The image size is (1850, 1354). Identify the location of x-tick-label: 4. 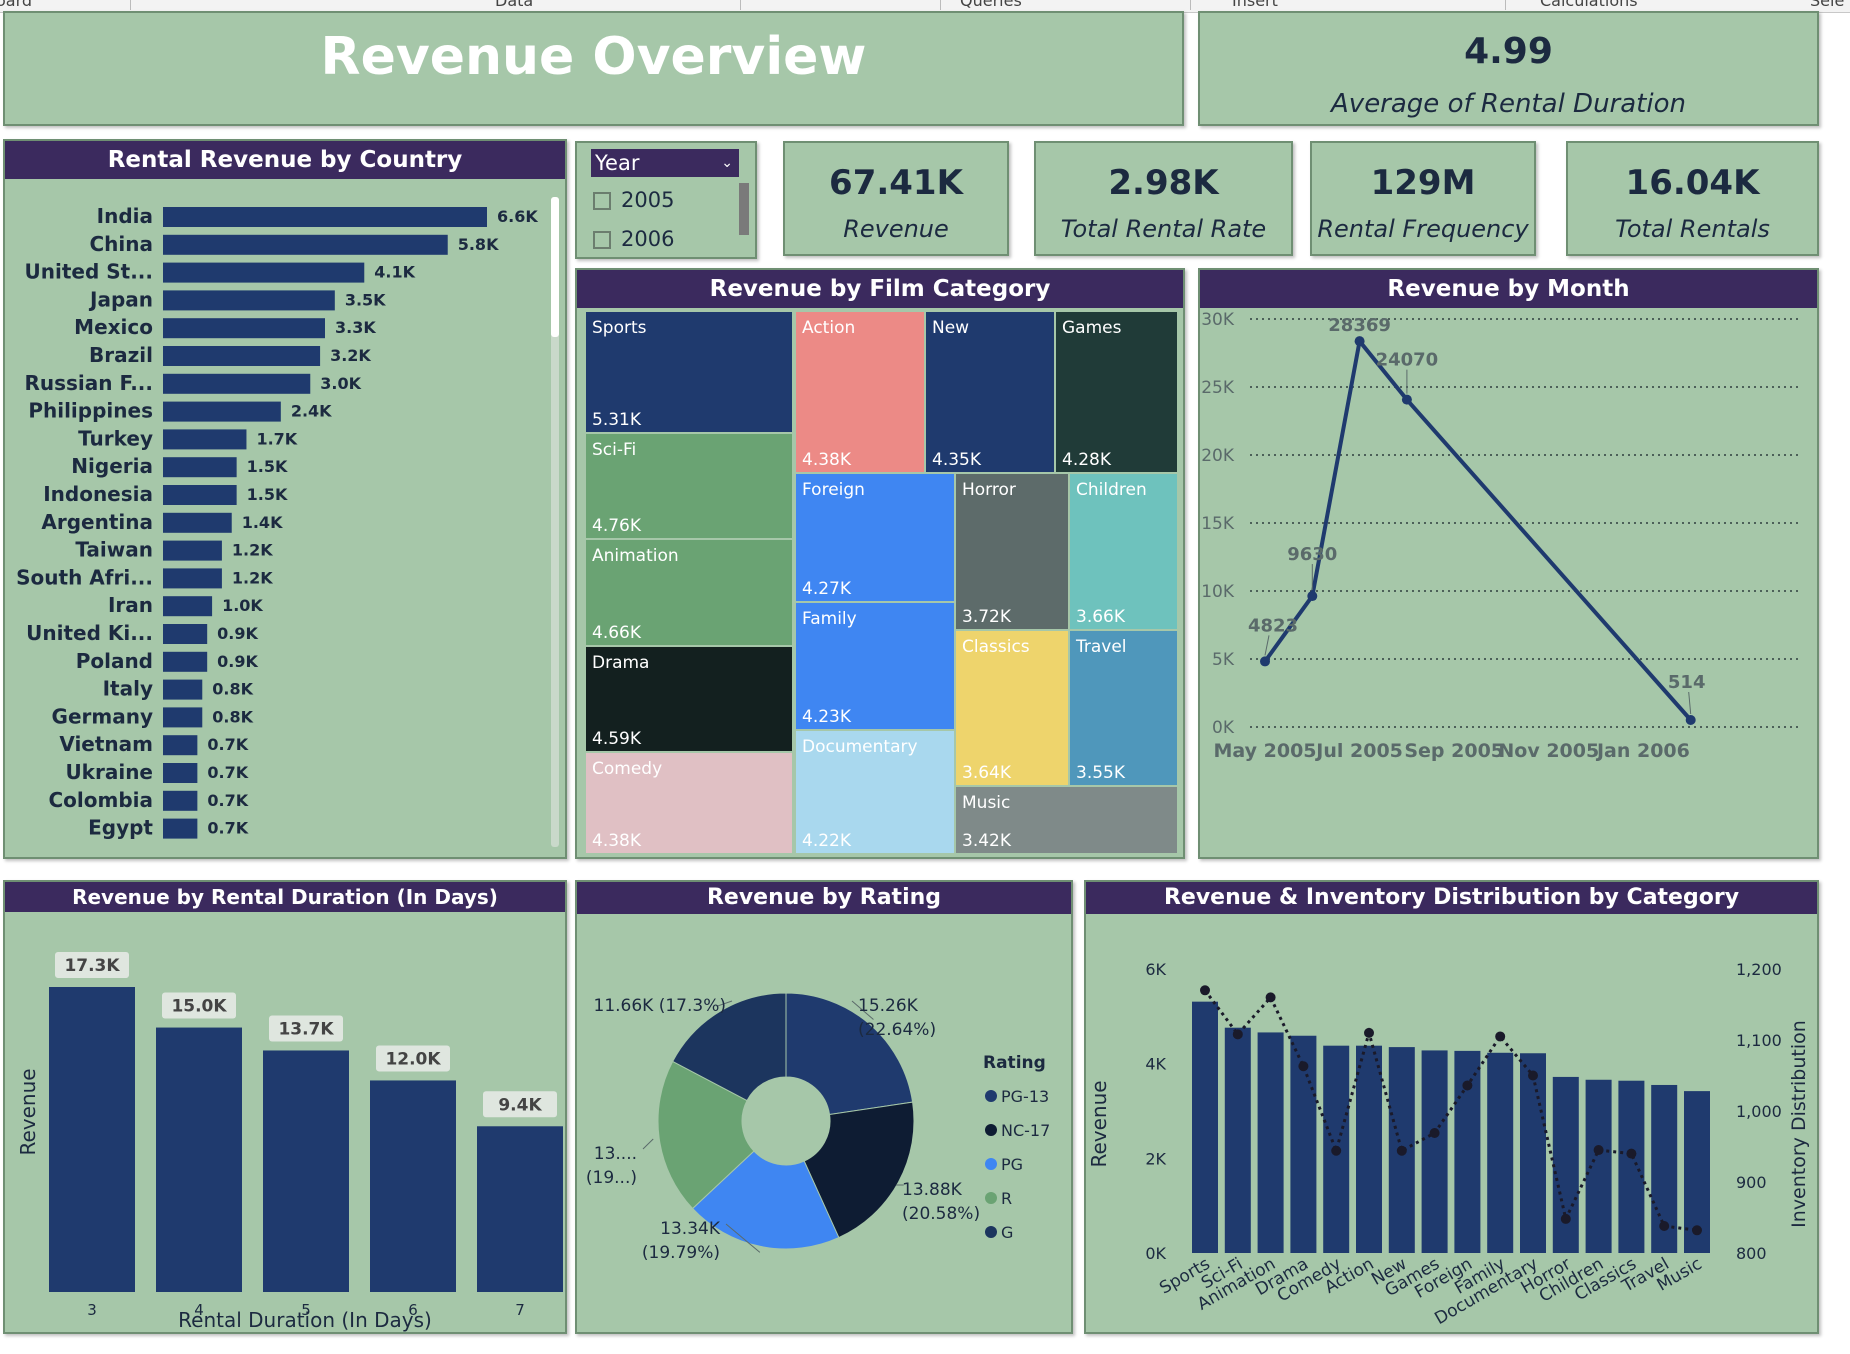
(199, 1310).